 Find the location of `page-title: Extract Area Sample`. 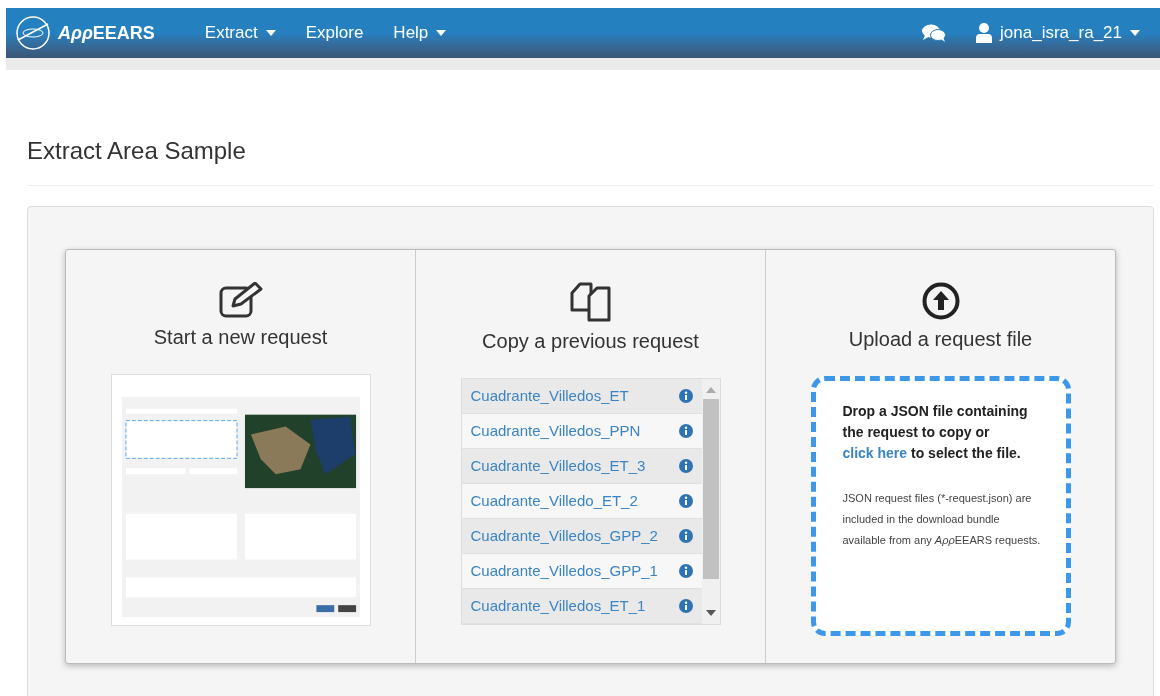

page-title: Extract Area Sample is located at coordinates (137, 151).